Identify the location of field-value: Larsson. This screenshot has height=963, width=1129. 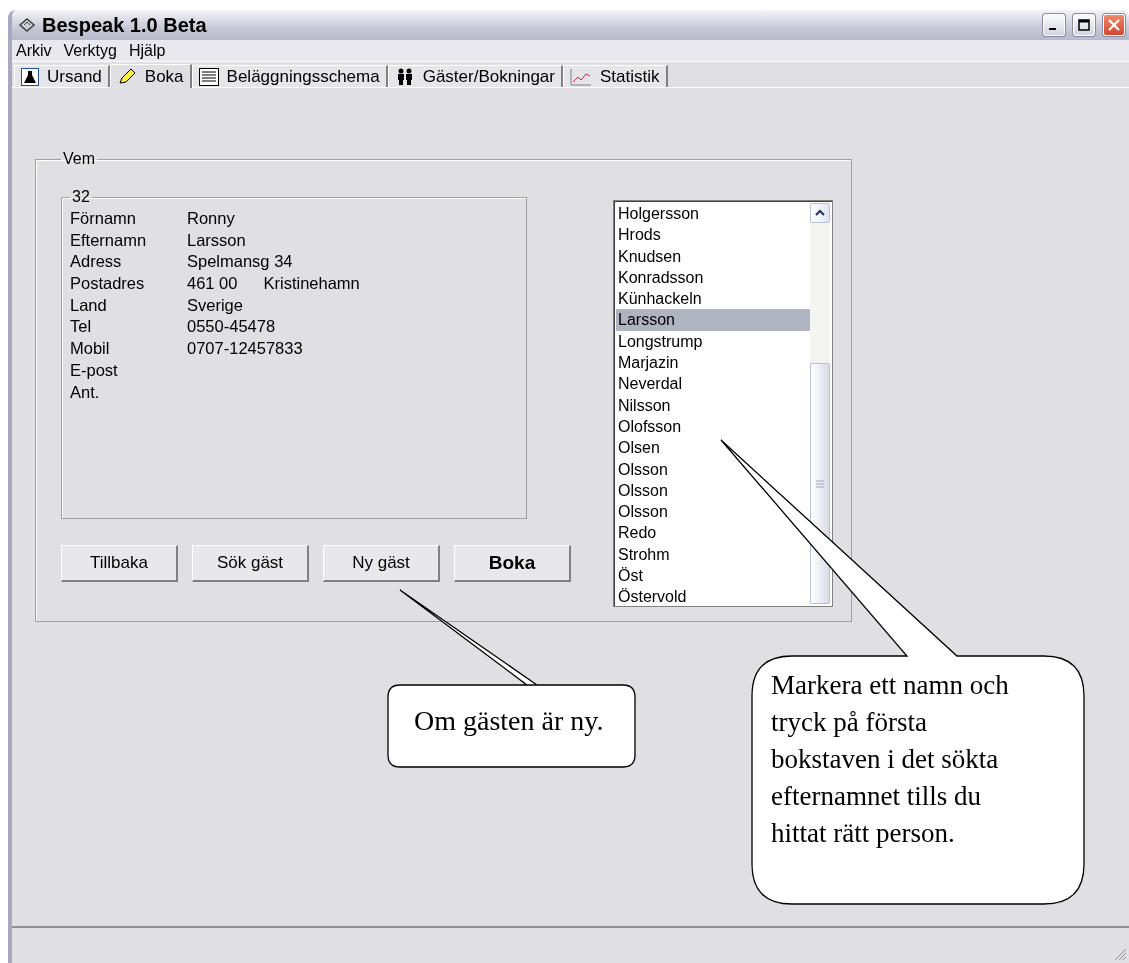
(217, 240).